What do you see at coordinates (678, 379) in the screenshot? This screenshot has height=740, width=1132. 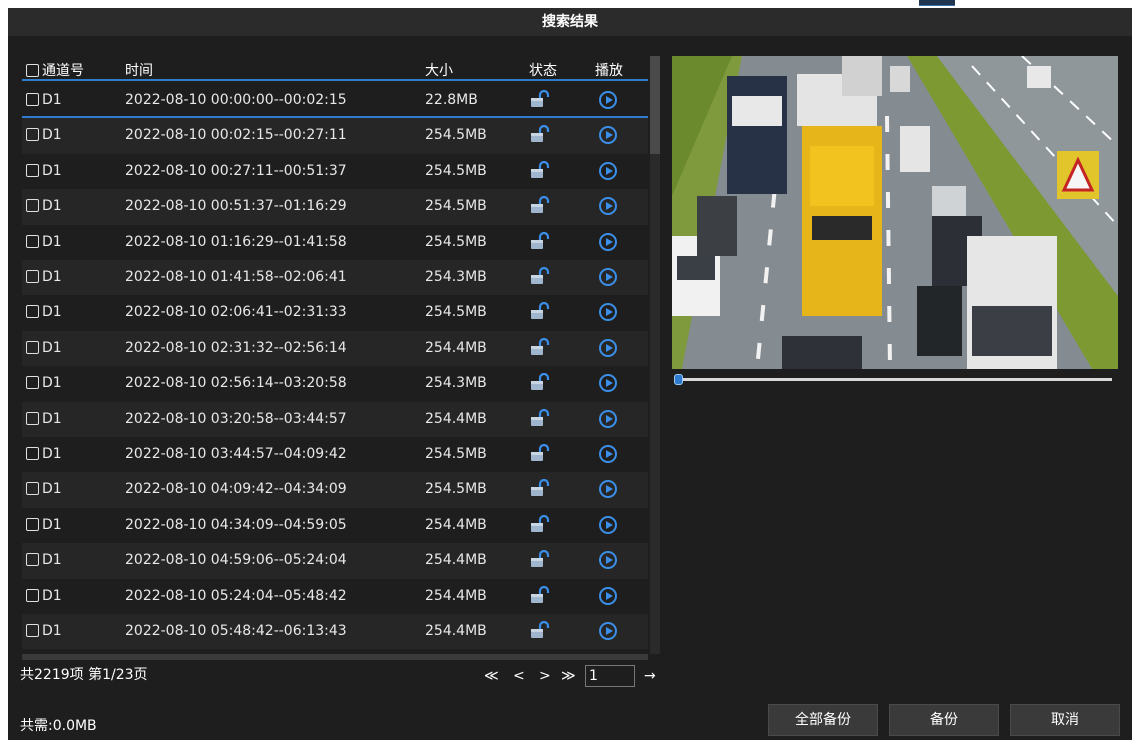 I see `playback-progress-handle` at bounding box center [678, 379].